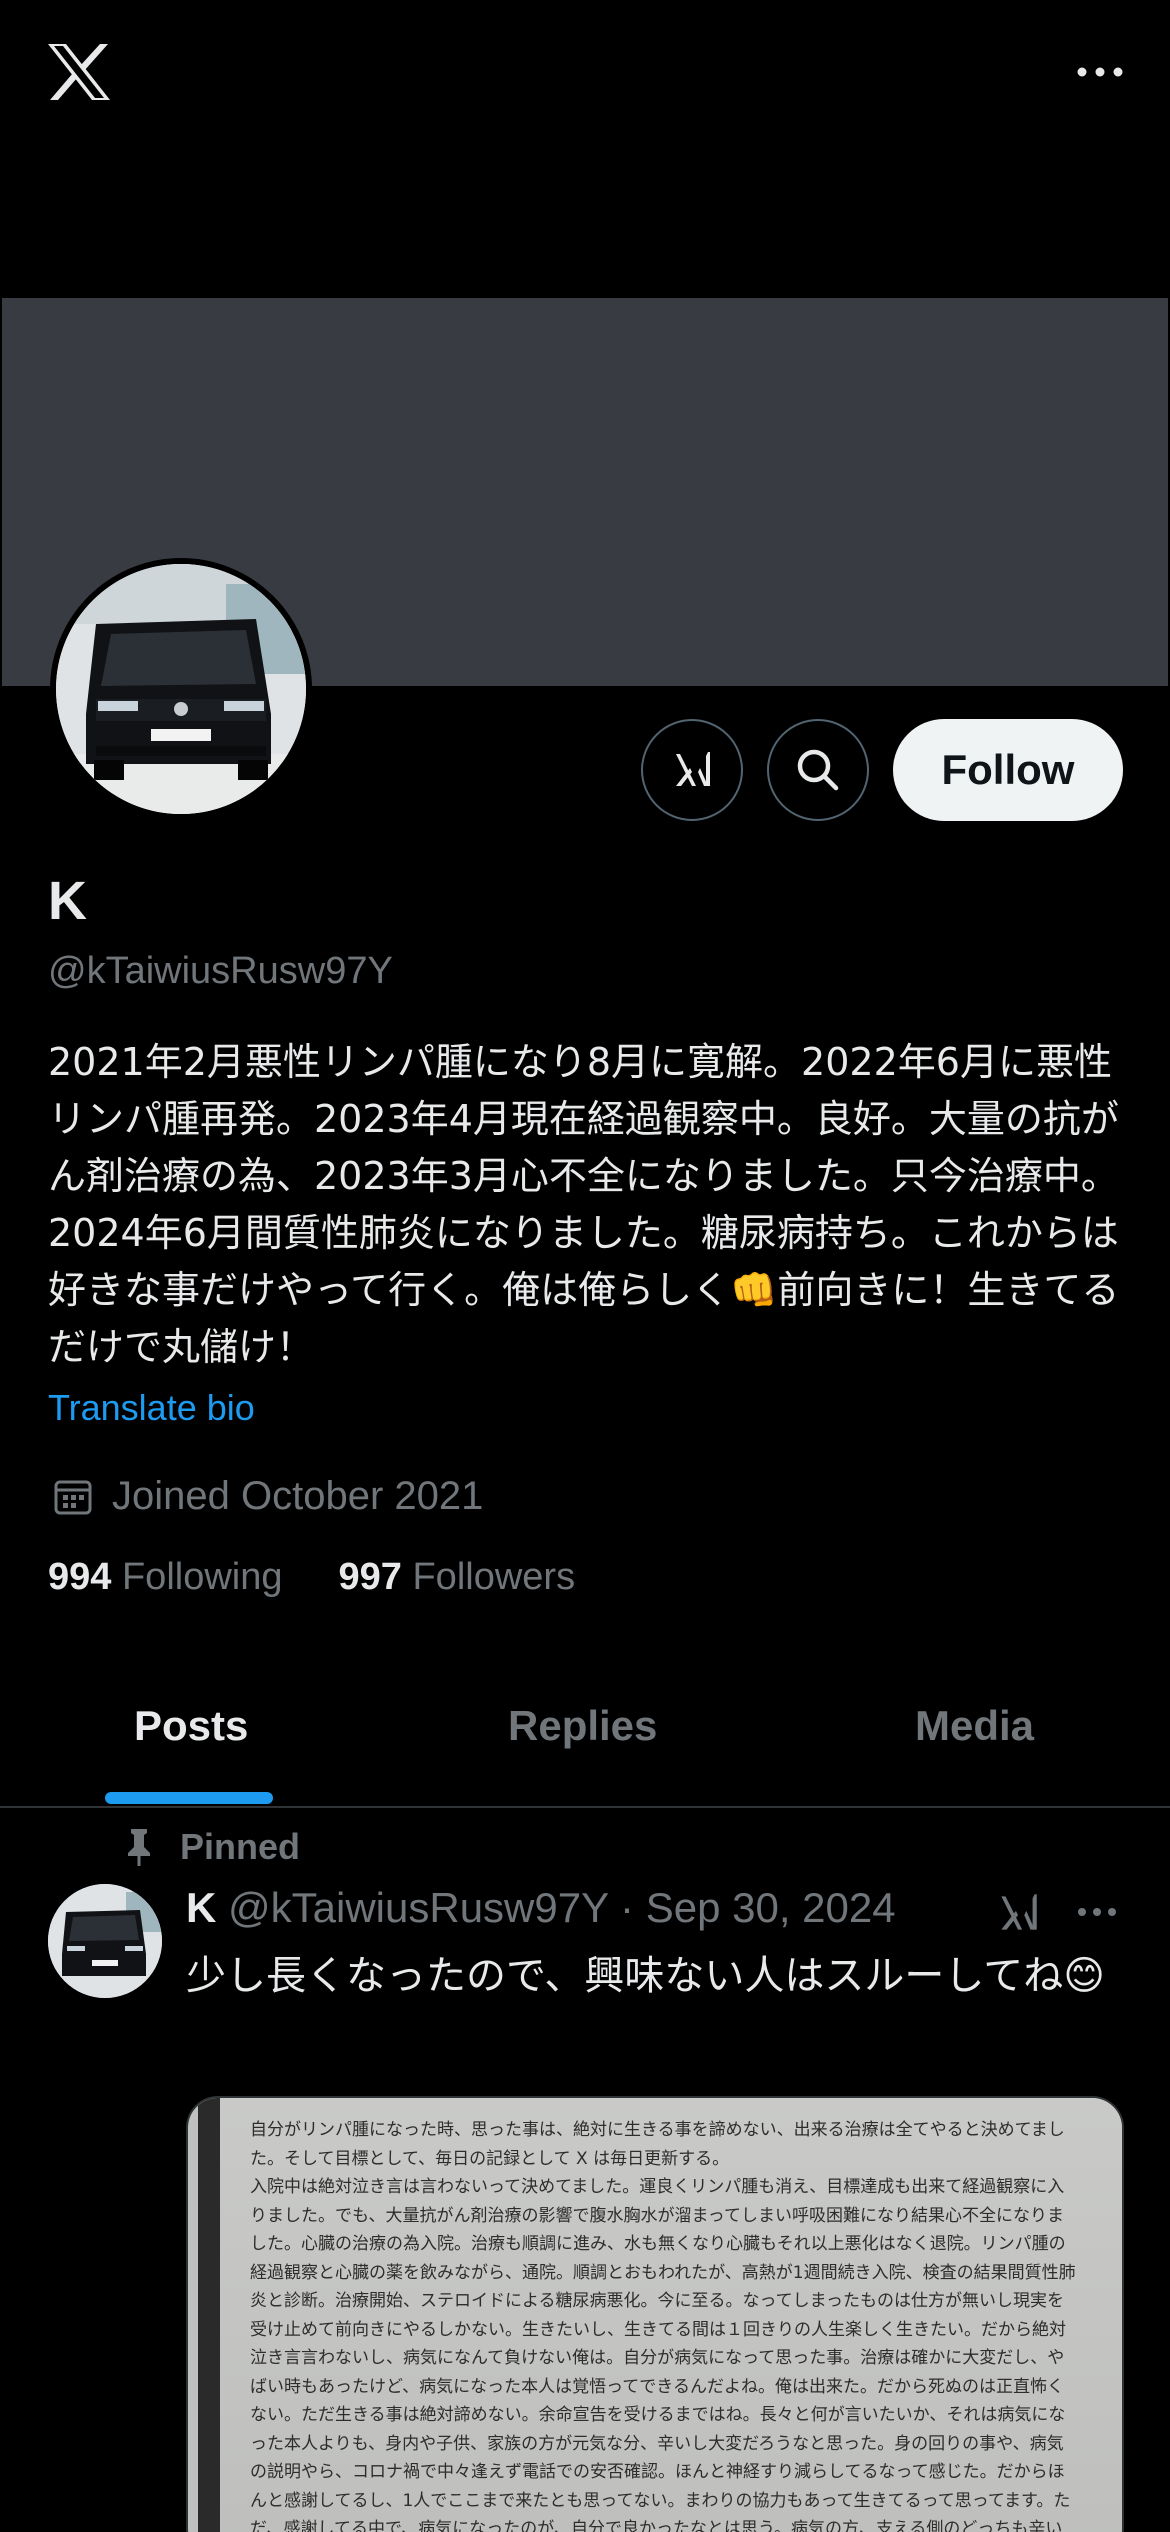 This screenshot has width=1170, height=2532. Describe the element at coordinates (645, 1976) in the screenshot. I see `tweet-text: 少し長くなったので、興味ない人はスルーしてね😊` at that location.